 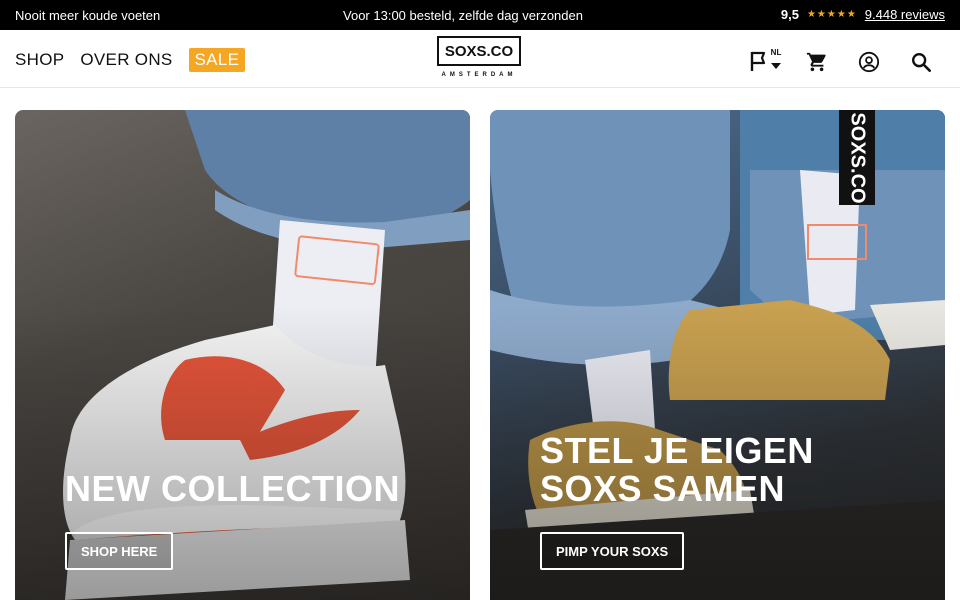 I want to click on logo-wordmark: SOXS.CO, so click(x=479, y=51).